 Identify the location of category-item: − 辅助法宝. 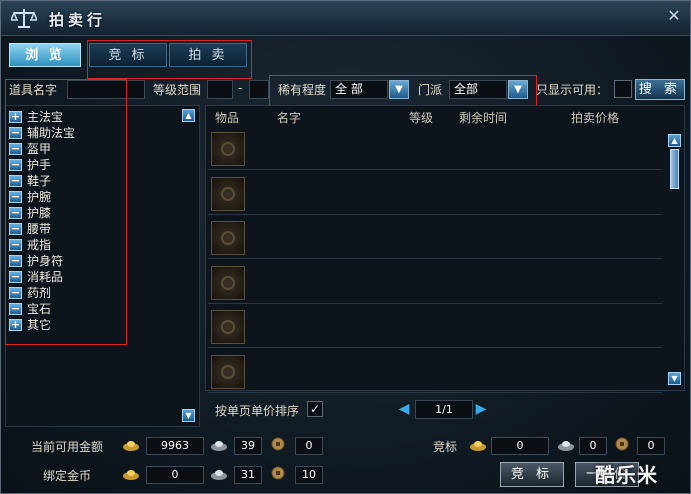
(42, 133).